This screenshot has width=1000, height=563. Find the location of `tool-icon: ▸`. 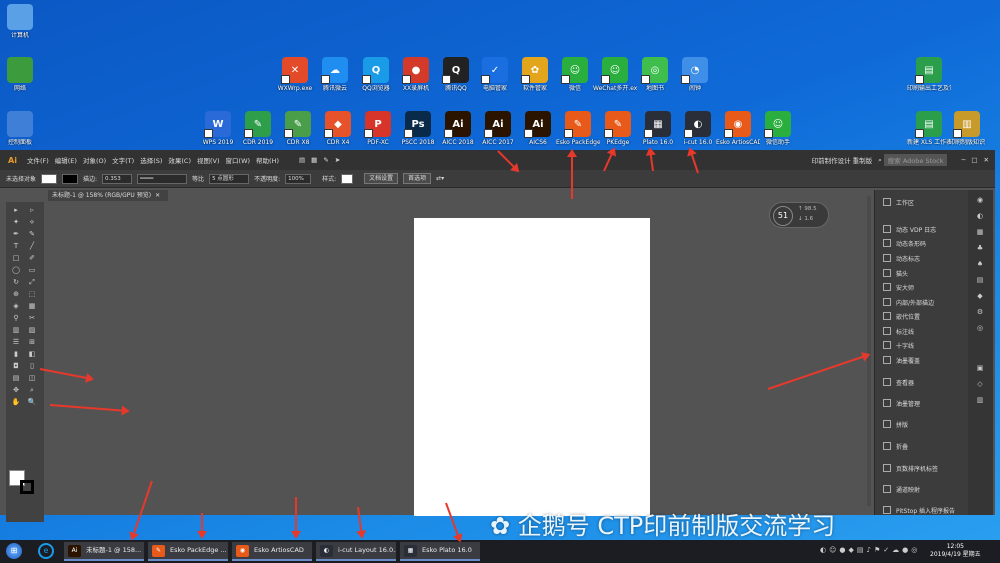

tool-icon: ▸ is located at coordinates (16, 210).